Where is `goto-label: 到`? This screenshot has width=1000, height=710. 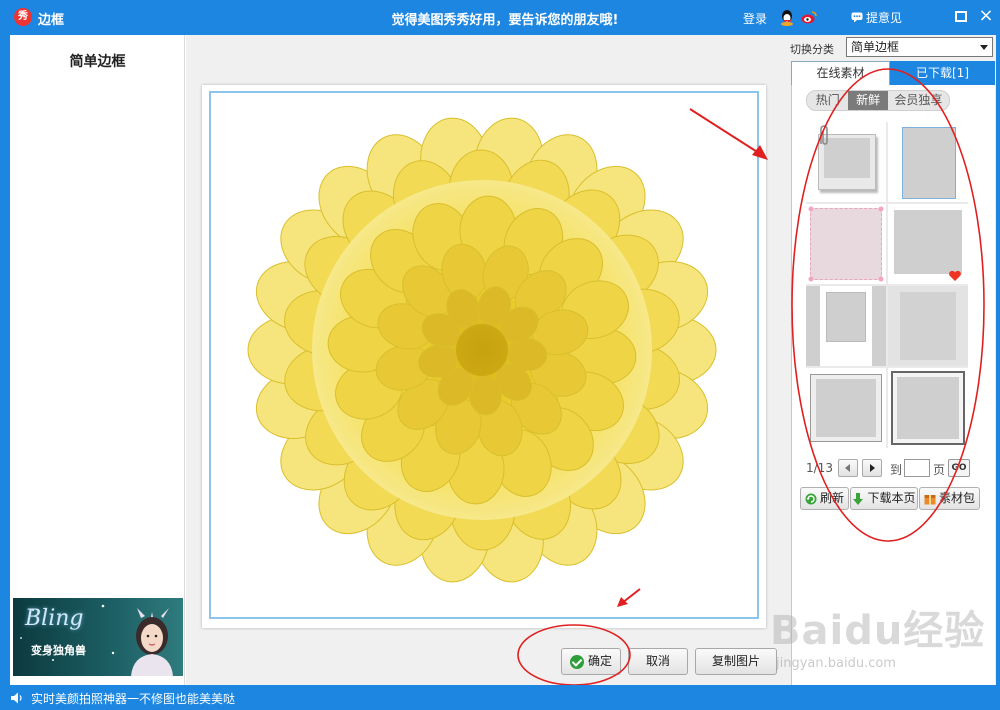 goto-label: 到 is located at coordinates (896, 470).